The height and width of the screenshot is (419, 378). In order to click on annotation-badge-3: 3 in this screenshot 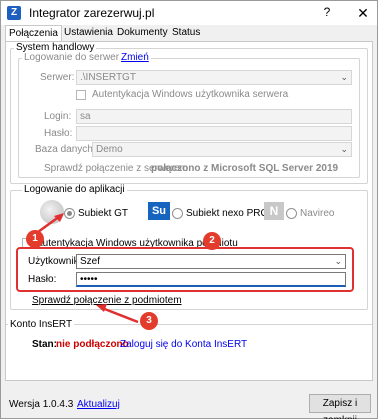, I will do `click(149, 321)`.